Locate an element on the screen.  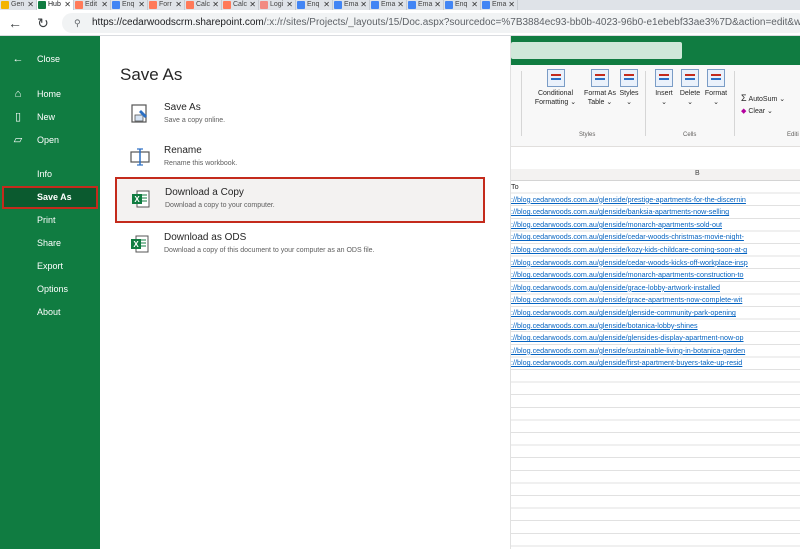
ribbon-divider is located at coordinates (734, 103).